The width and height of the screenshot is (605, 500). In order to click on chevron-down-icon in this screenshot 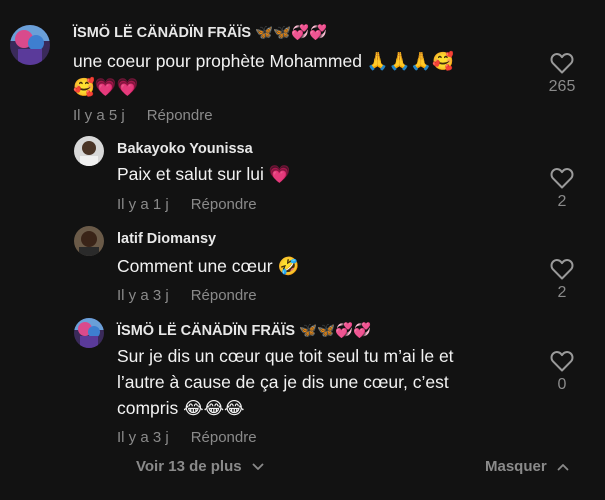, I will do `click(258, 466)`.